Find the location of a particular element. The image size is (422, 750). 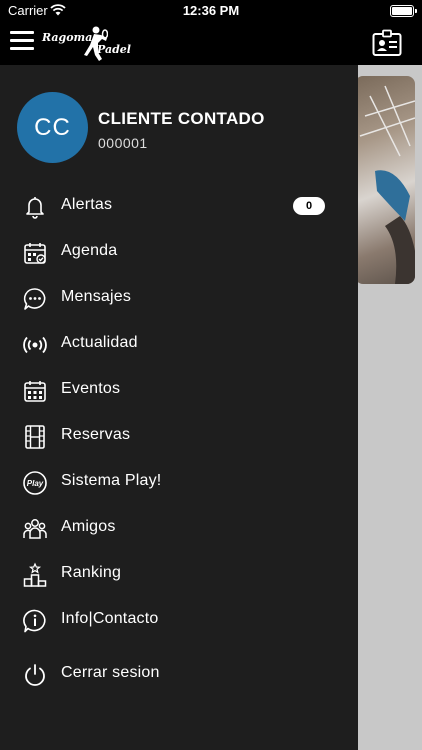

group-icon is located at coordinates (35, 529).